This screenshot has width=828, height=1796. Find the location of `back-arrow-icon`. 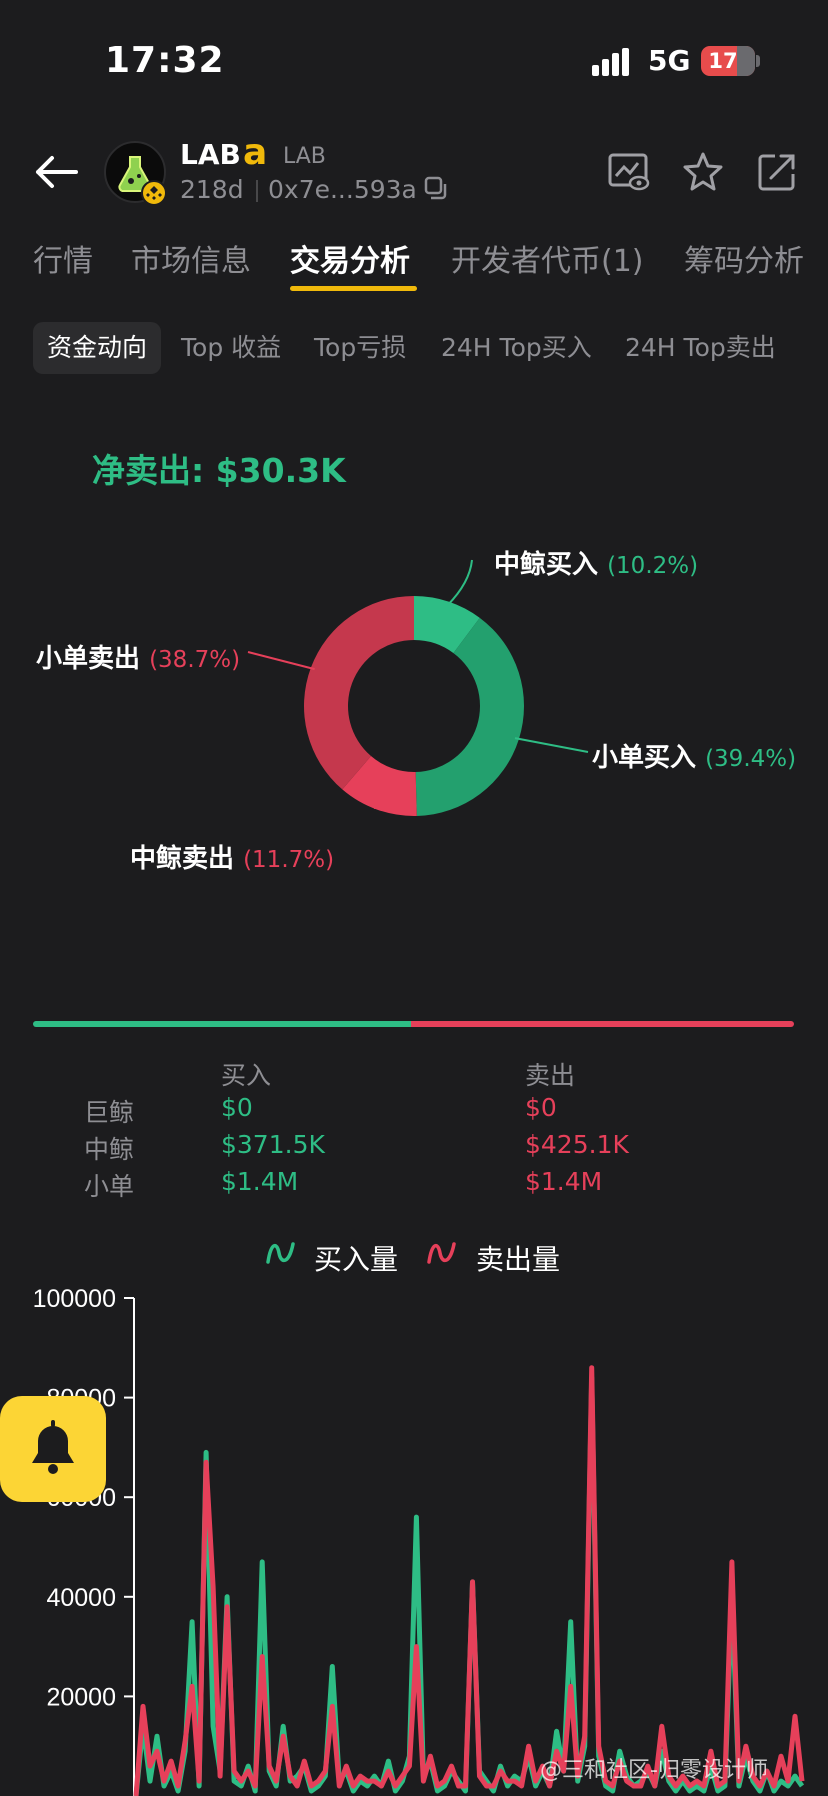

back-arrow-icon is located at coordinates (56, 172).